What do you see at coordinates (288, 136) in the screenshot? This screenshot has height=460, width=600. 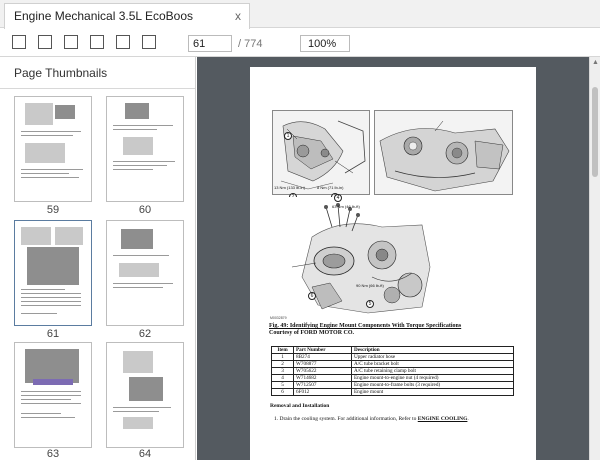 I see `callout-marker: 1` at bounding box center [288, 136].